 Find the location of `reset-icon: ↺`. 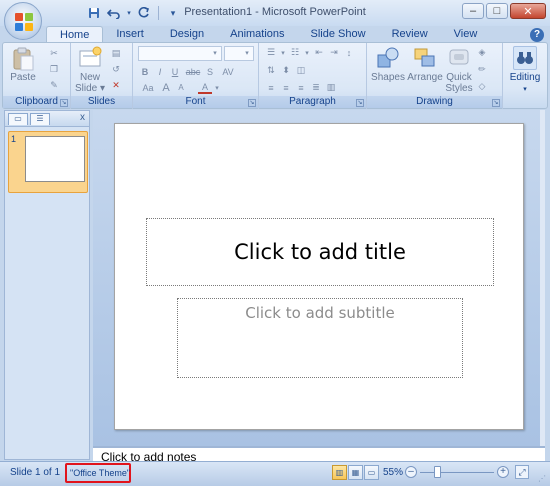

reset-icon: ↺ is located at coordinates (116, 69).